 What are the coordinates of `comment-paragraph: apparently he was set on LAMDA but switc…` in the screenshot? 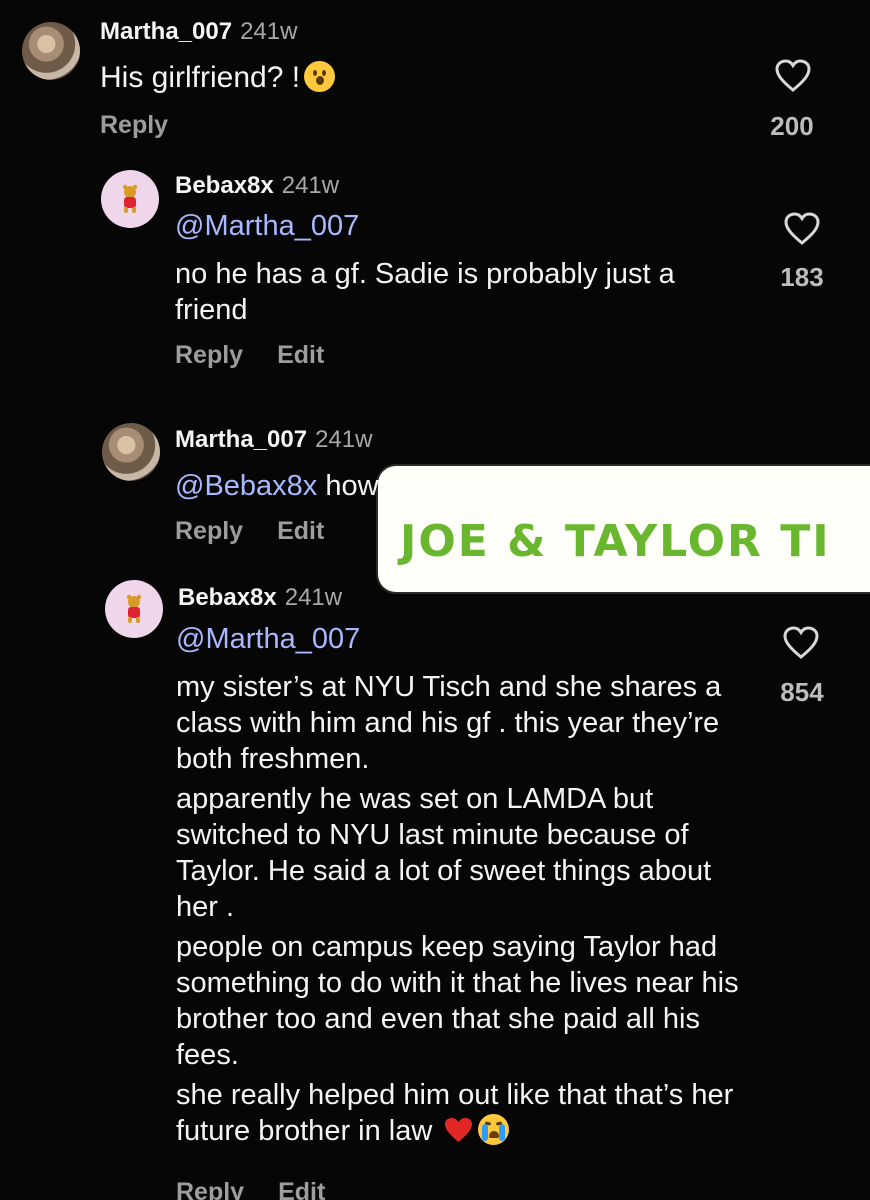 It's located at (444, 853).